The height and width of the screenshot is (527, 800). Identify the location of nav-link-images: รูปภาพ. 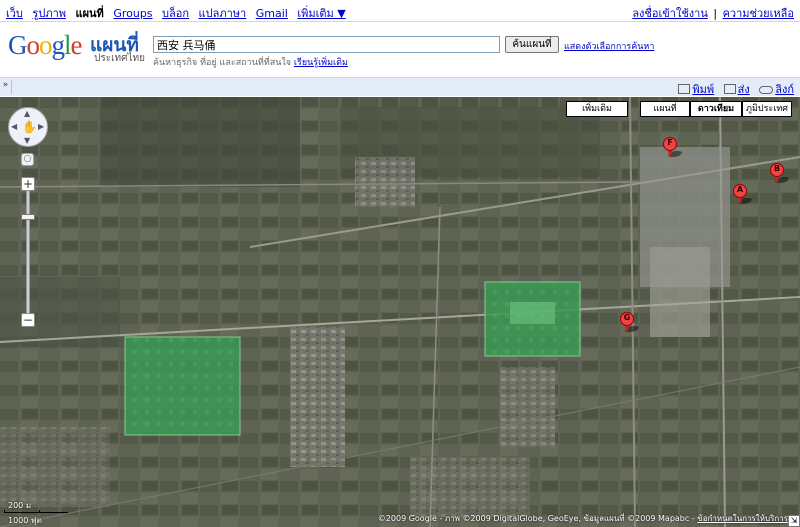
(49, 13).